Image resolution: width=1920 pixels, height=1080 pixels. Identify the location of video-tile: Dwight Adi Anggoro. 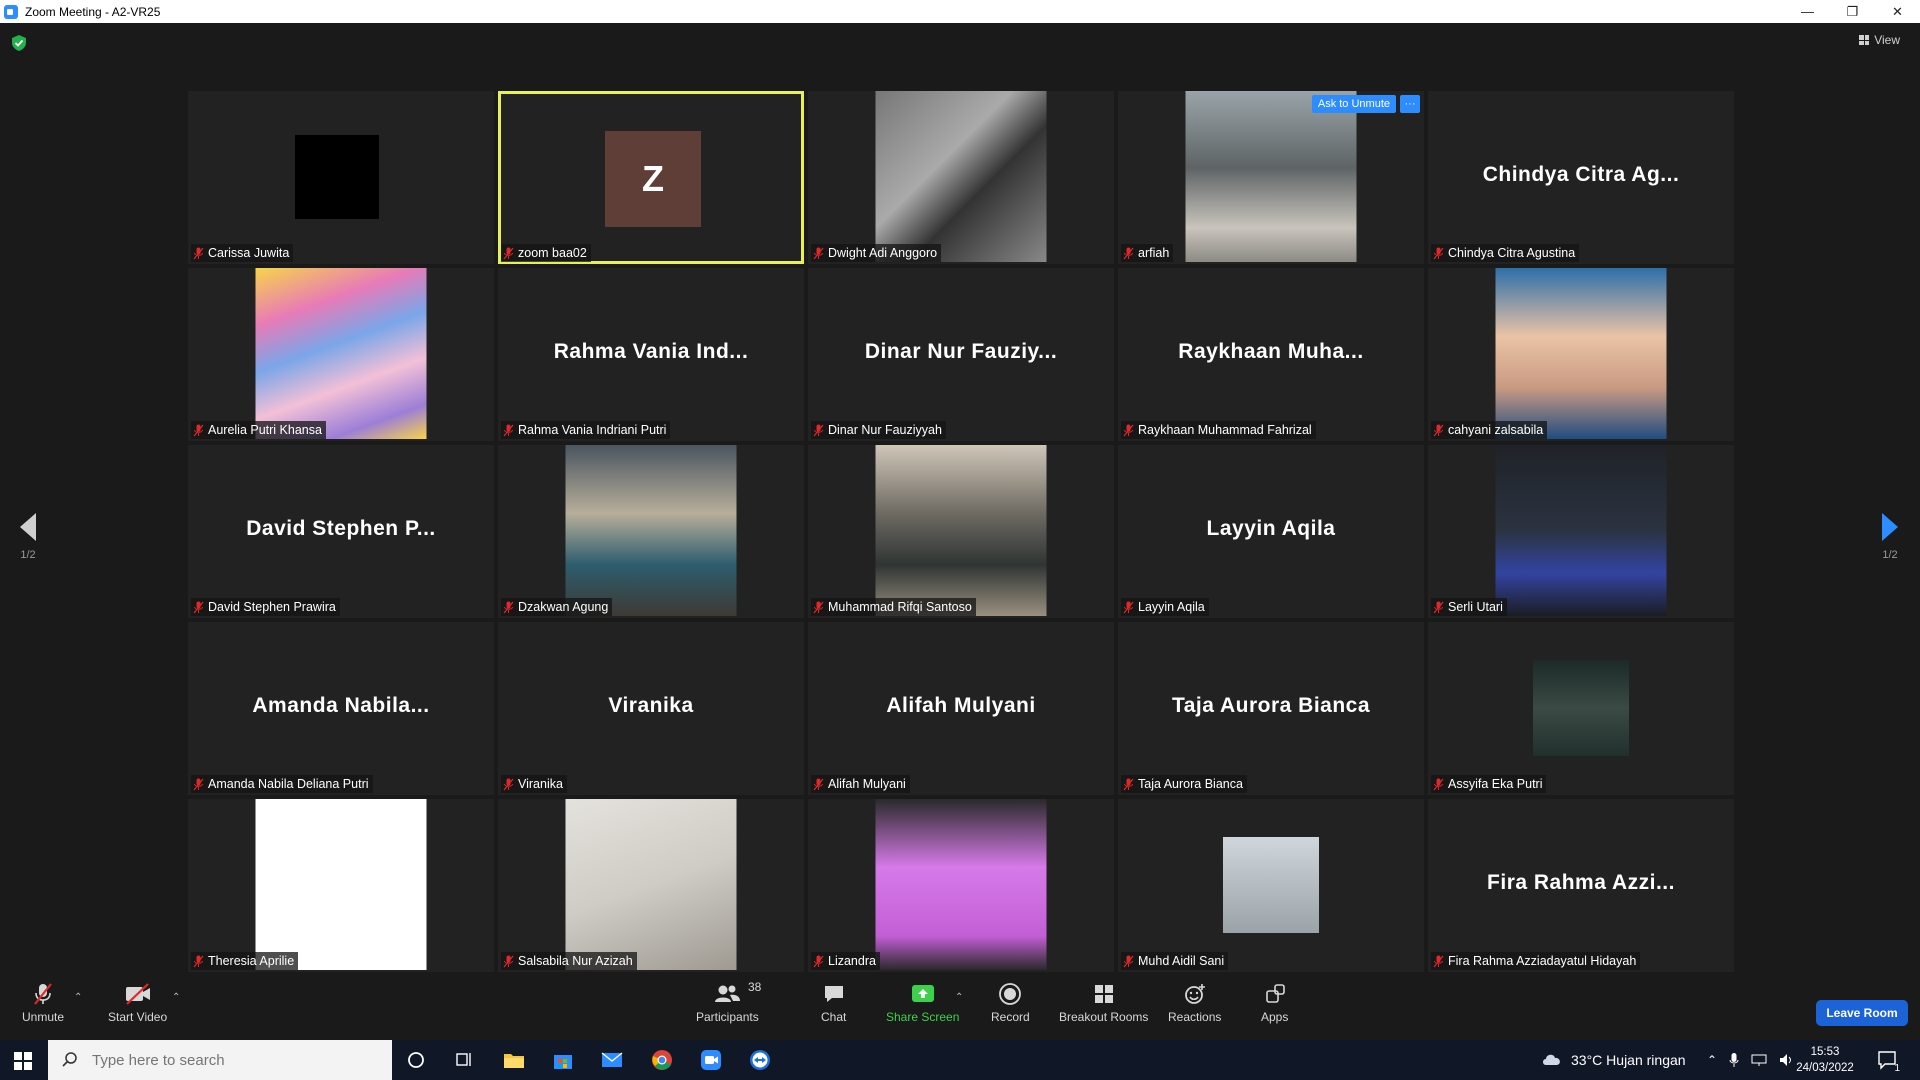
(961, 177).